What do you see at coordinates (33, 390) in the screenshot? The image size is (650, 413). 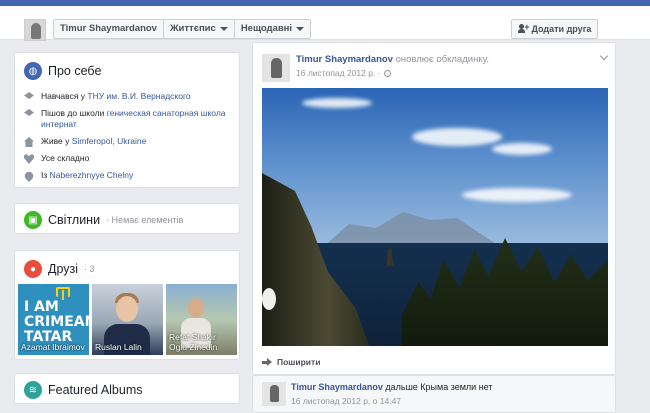 I see `albums-icon: ≋` at bounding box center [33, 390].